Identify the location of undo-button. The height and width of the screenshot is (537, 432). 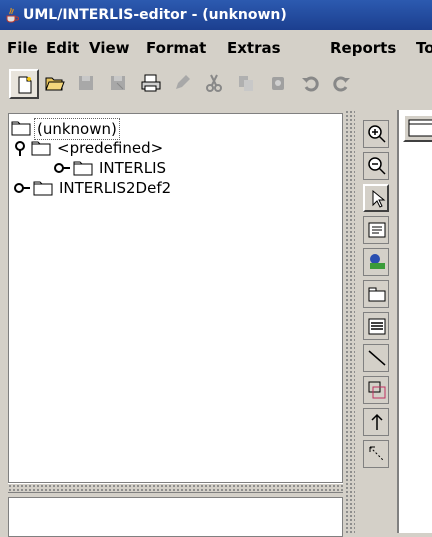
(311, 84).